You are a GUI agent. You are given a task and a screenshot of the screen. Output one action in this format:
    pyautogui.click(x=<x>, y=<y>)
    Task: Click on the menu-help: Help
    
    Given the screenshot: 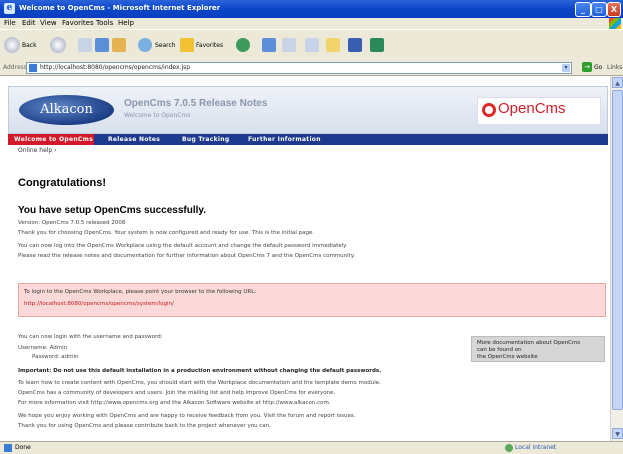 What is the action you would take?
    pyautogui.click(x=126, y=23)
    